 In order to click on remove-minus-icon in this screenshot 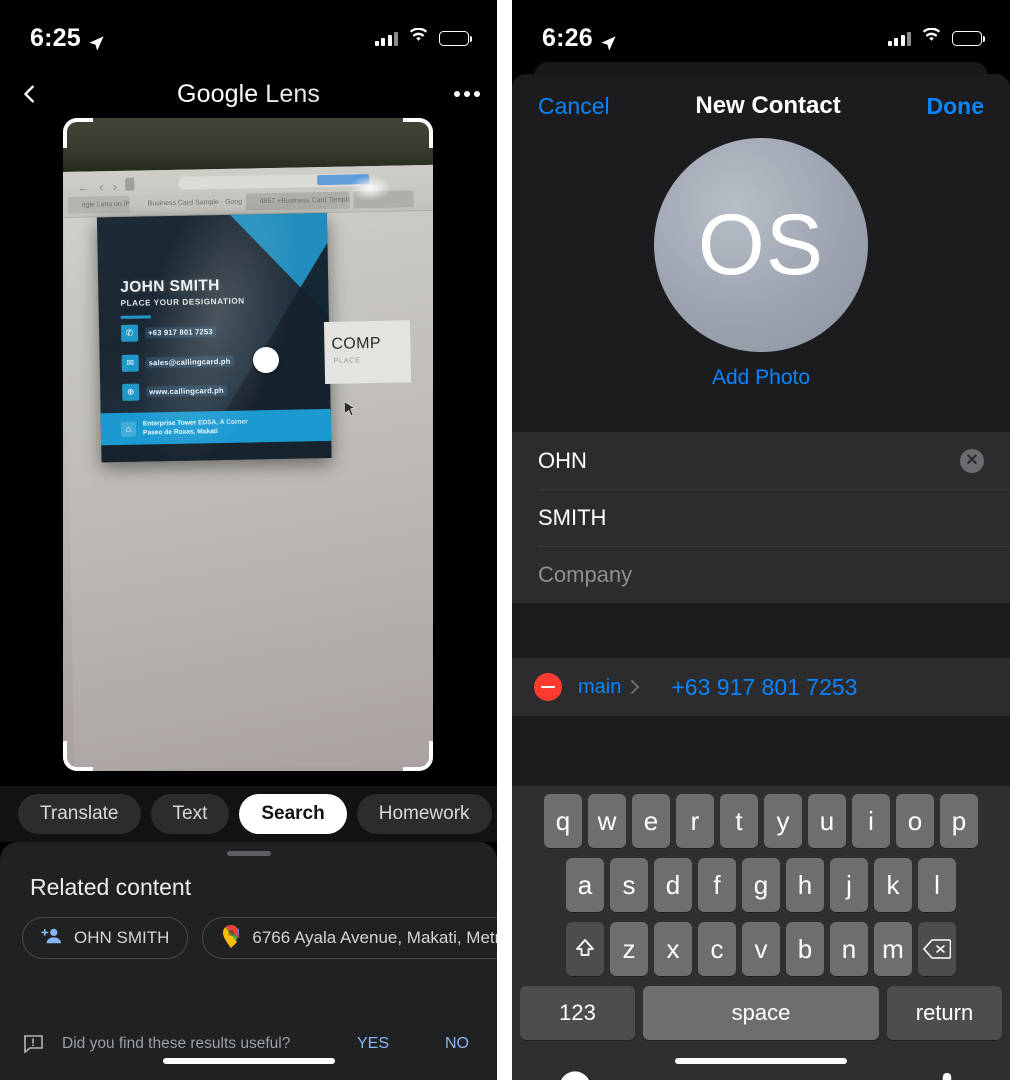, I will do `click(548, 687)`.